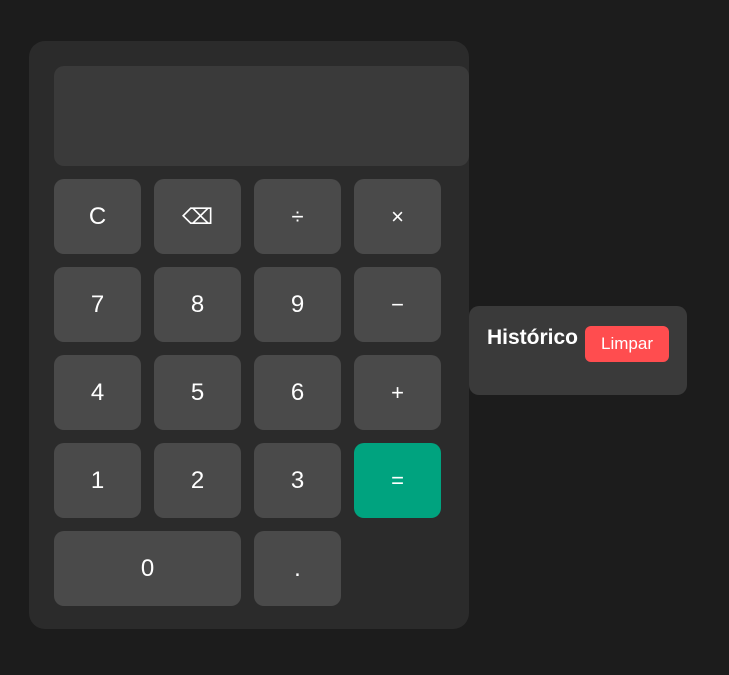 The image size is (729, 675). I want to click on digit-0-key: 0, so click(147, 568).